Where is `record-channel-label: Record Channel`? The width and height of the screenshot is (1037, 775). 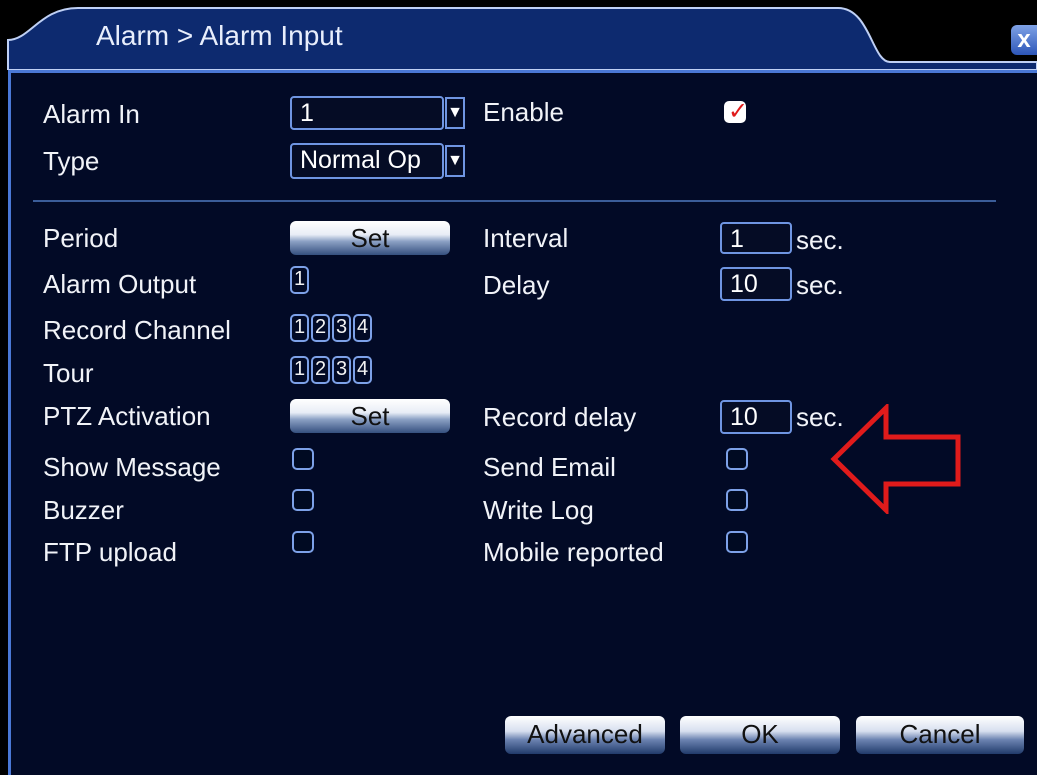 record-channel-label: Record Channel is located at coordinates (137, 330).